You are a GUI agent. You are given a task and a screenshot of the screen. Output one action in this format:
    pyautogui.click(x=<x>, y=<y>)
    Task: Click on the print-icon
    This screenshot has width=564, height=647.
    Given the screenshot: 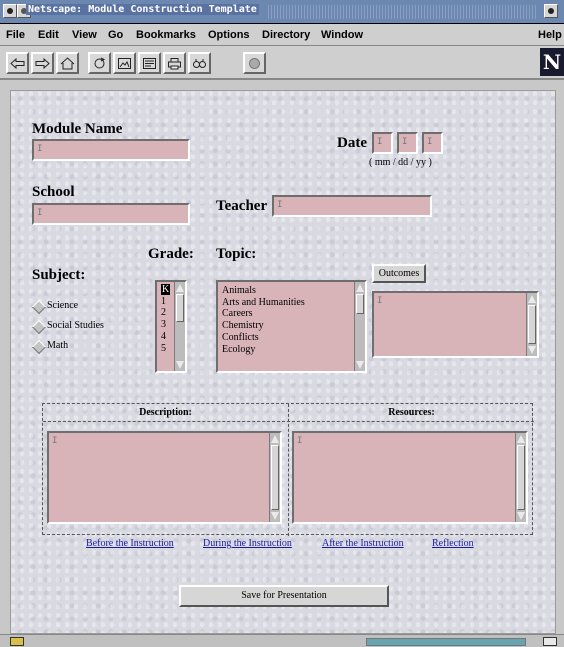 What is the action you would take?
    pyautogui.click(x=174, y=63)
    